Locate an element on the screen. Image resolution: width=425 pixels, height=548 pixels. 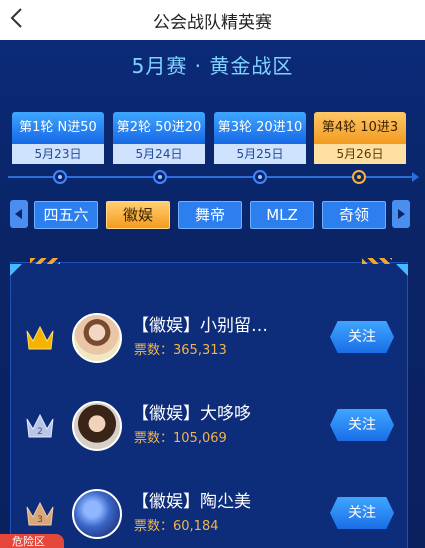
timeline-arrow-icon is located at coordinates (415, 177).